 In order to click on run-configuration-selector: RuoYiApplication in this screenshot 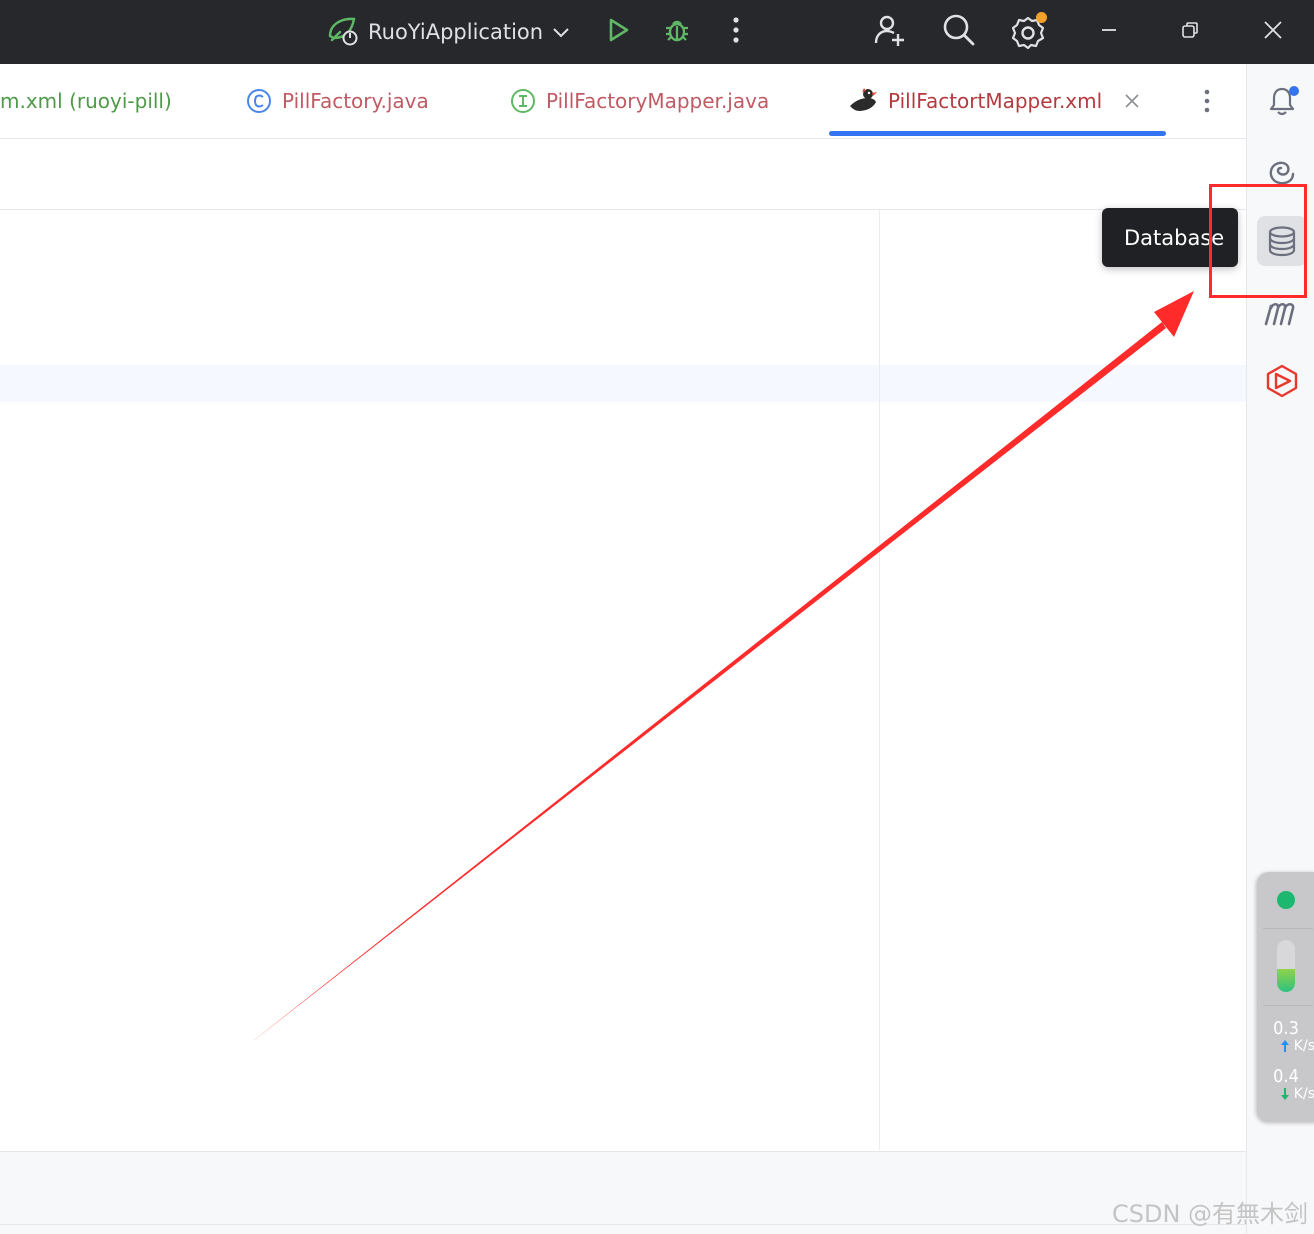, I will do `click(448, 32)`.